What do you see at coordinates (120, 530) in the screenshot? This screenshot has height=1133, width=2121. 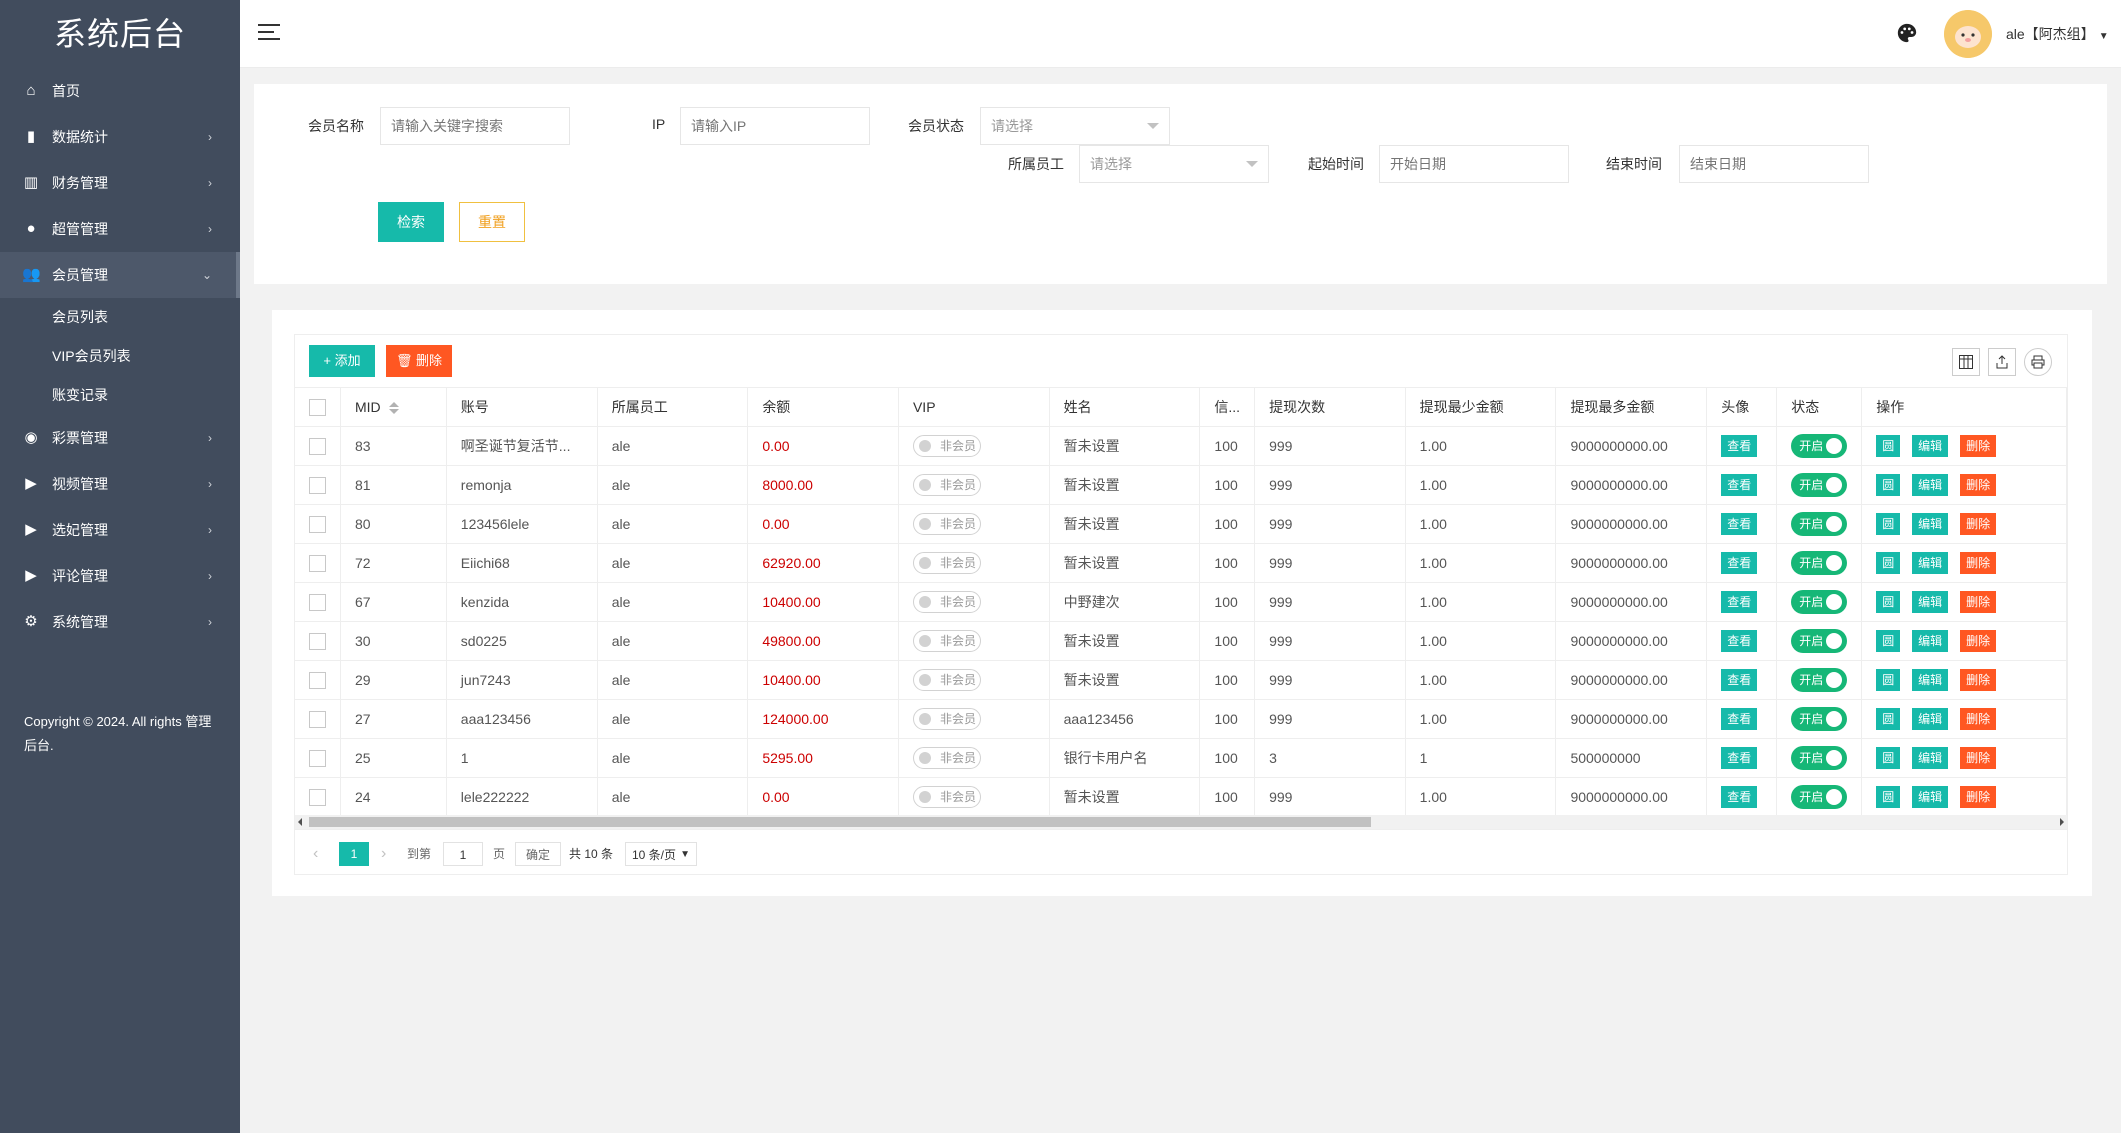 I see `sidebar-item-7: ▶ 选妃管理 ›` at bounding box center [120, 530].